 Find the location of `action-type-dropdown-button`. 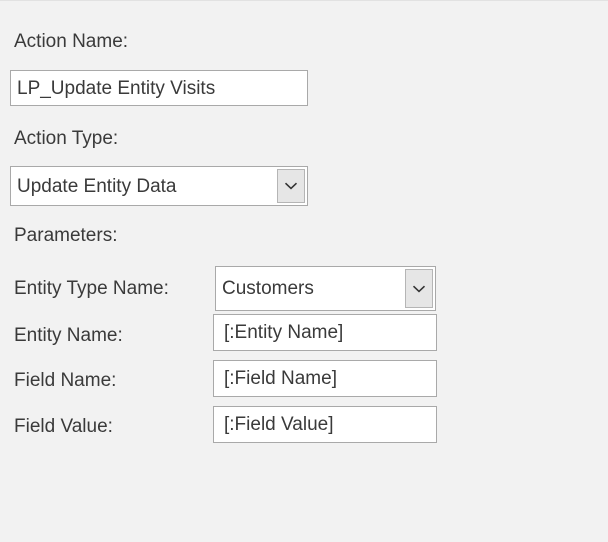

action-type-dropdown-button is located at coordinates (291, 186).